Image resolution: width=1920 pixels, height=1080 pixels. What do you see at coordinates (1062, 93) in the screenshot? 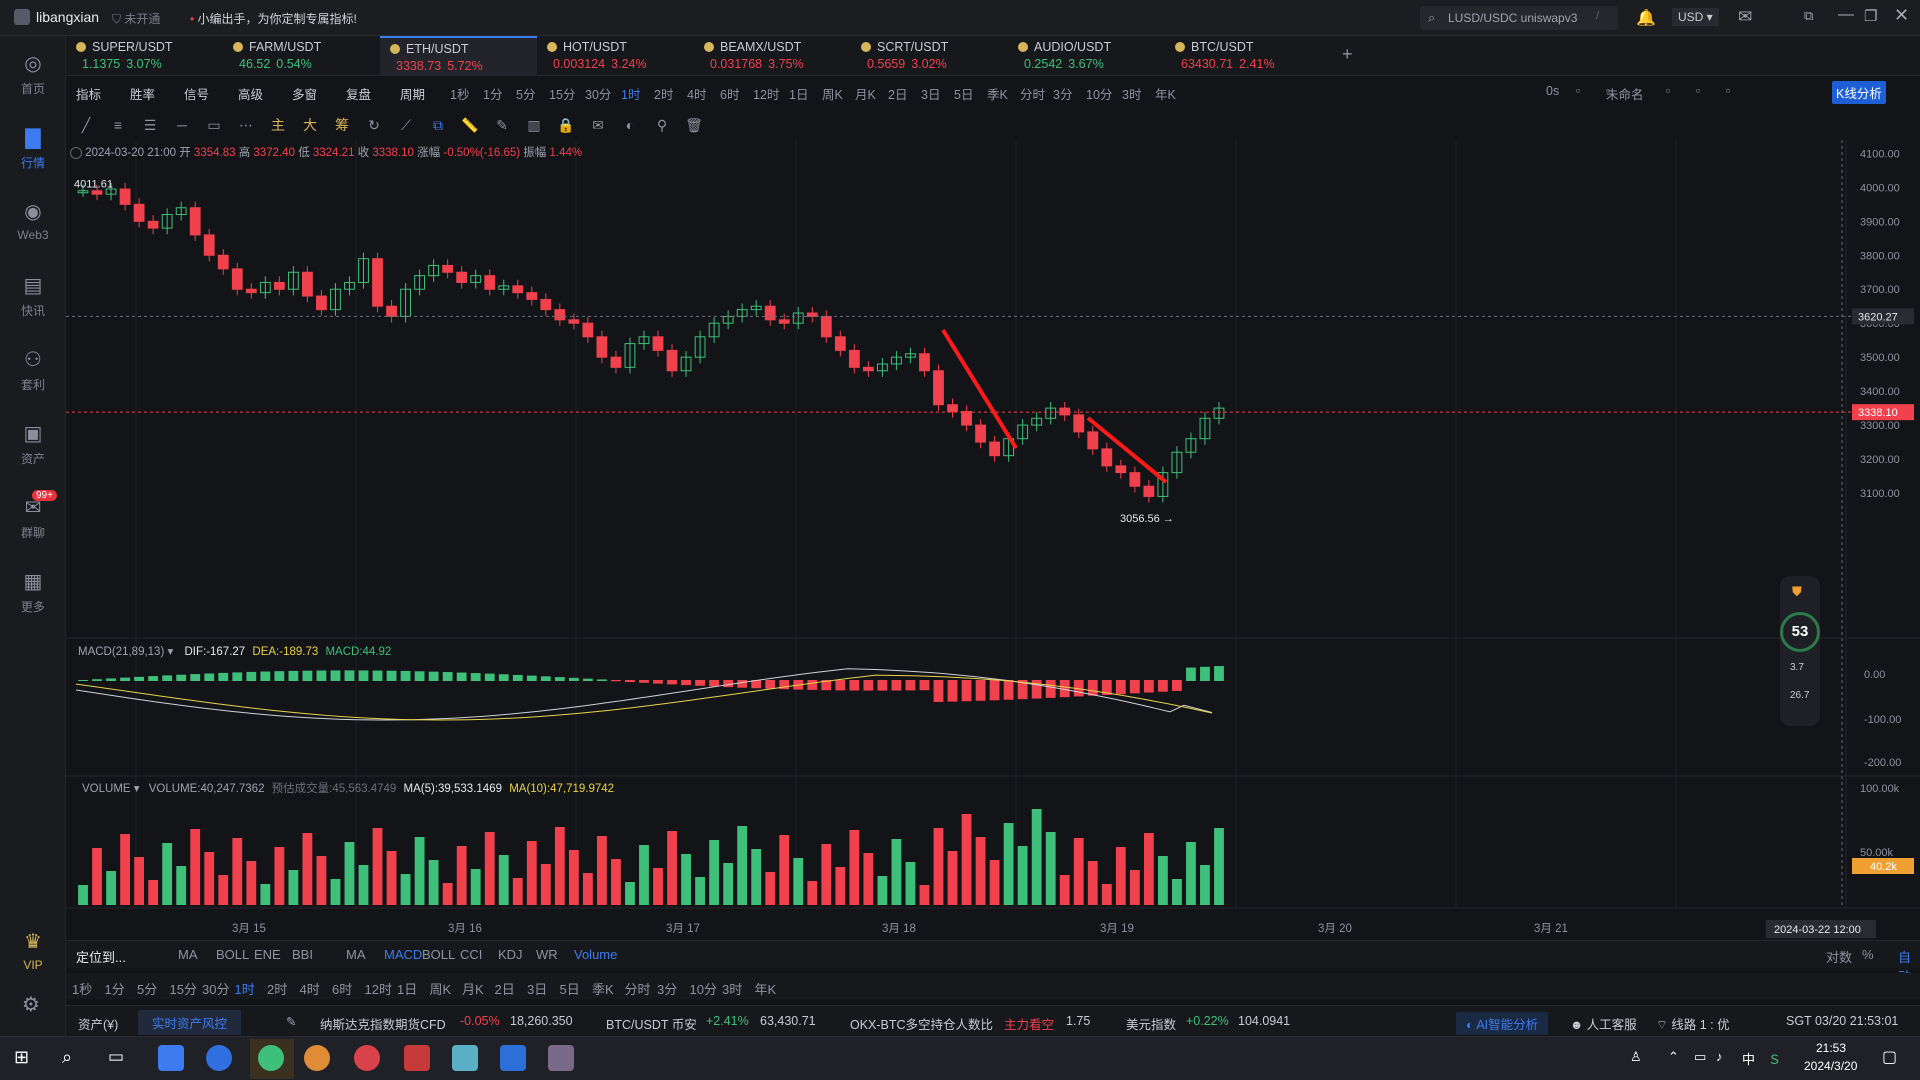
I see `period-18: 3分` at bounding box center [1062, 93].